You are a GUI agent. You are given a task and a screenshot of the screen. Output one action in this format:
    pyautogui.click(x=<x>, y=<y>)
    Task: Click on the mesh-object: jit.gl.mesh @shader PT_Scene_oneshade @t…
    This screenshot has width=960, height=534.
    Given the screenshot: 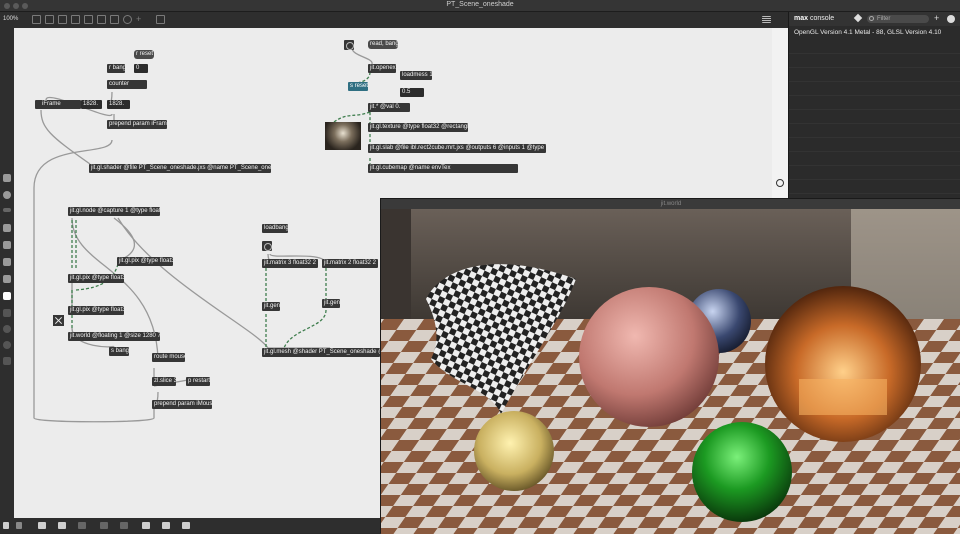 What is the action you would take?
    pyautogui.click(x=321, y=352)
    